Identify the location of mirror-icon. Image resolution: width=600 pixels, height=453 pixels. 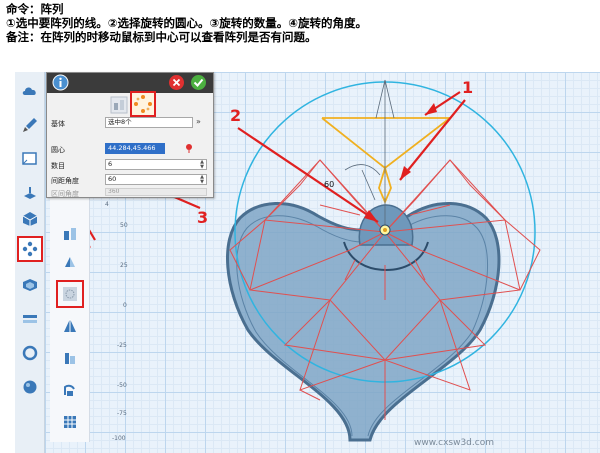
(70, 262).